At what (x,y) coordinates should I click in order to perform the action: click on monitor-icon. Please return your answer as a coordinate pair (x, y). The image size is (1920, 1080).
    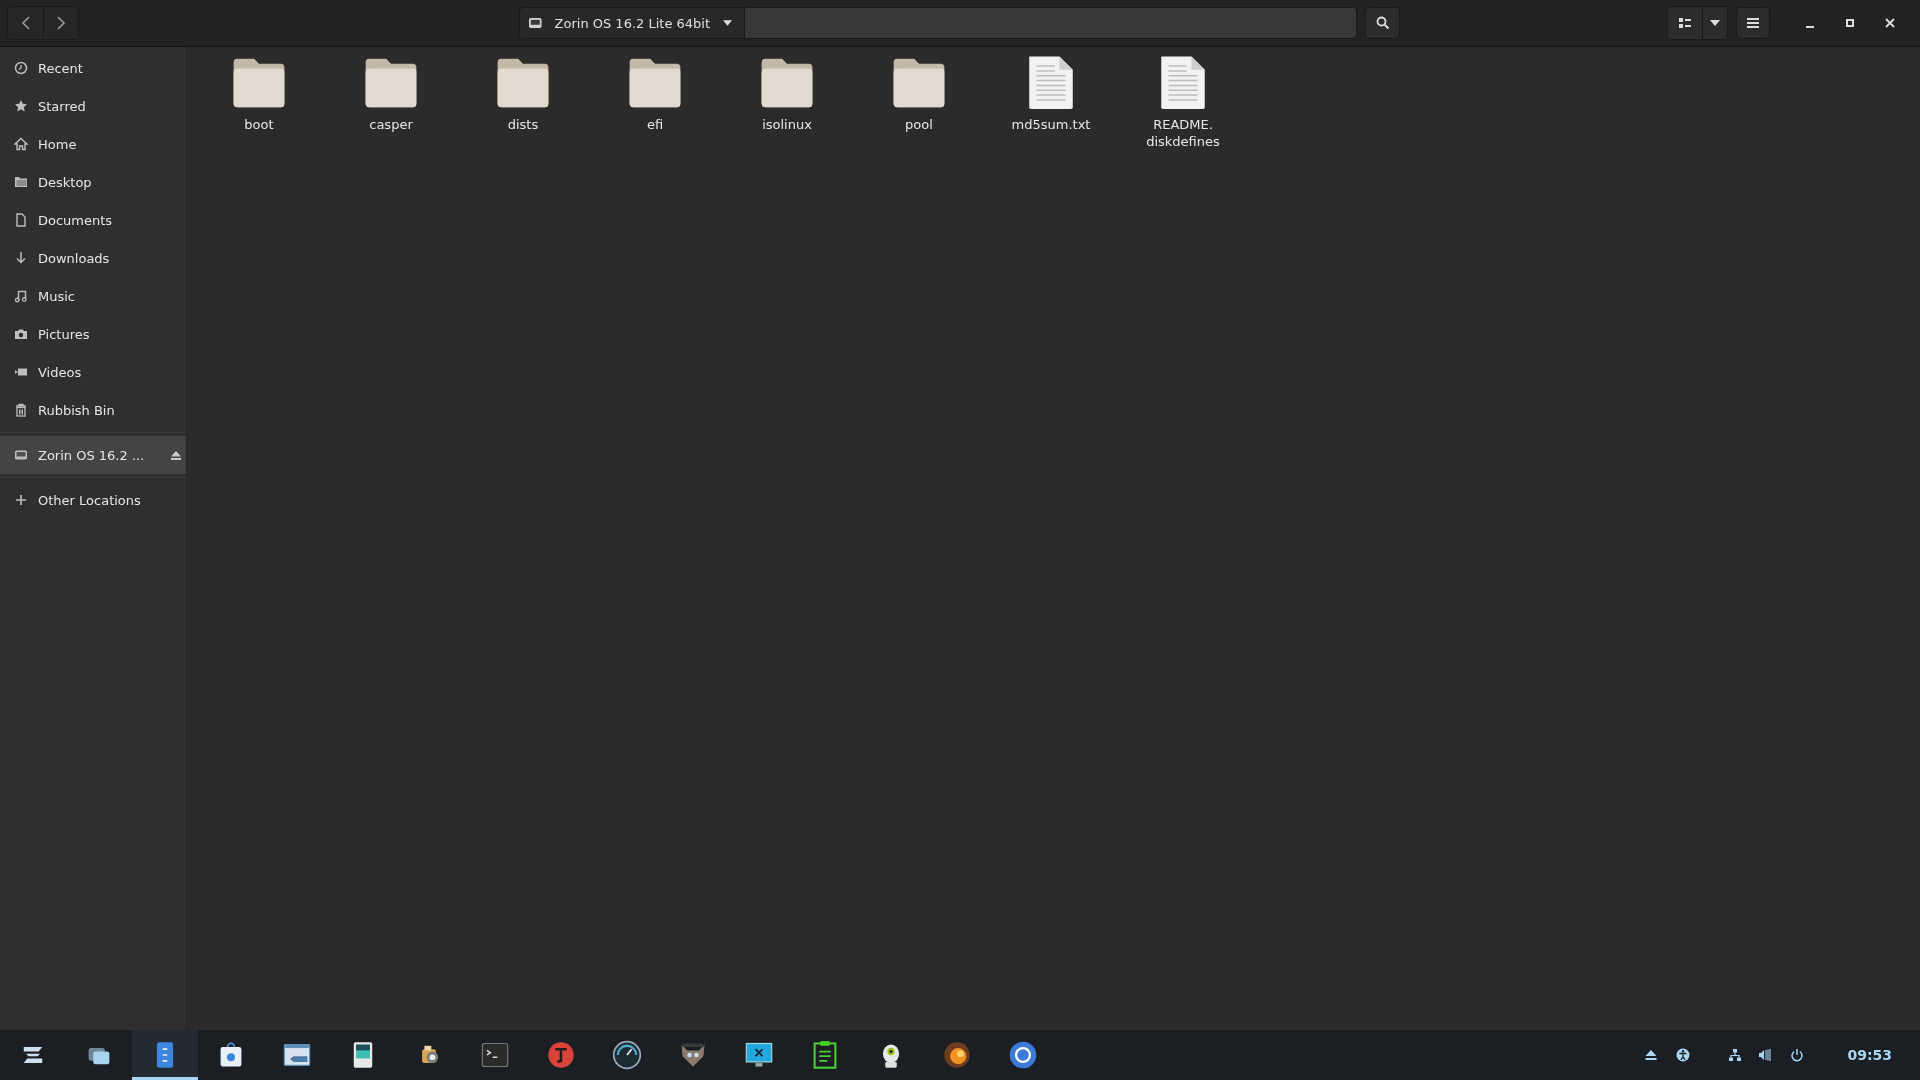
    Looking at the image, I should click on (759, 1055).